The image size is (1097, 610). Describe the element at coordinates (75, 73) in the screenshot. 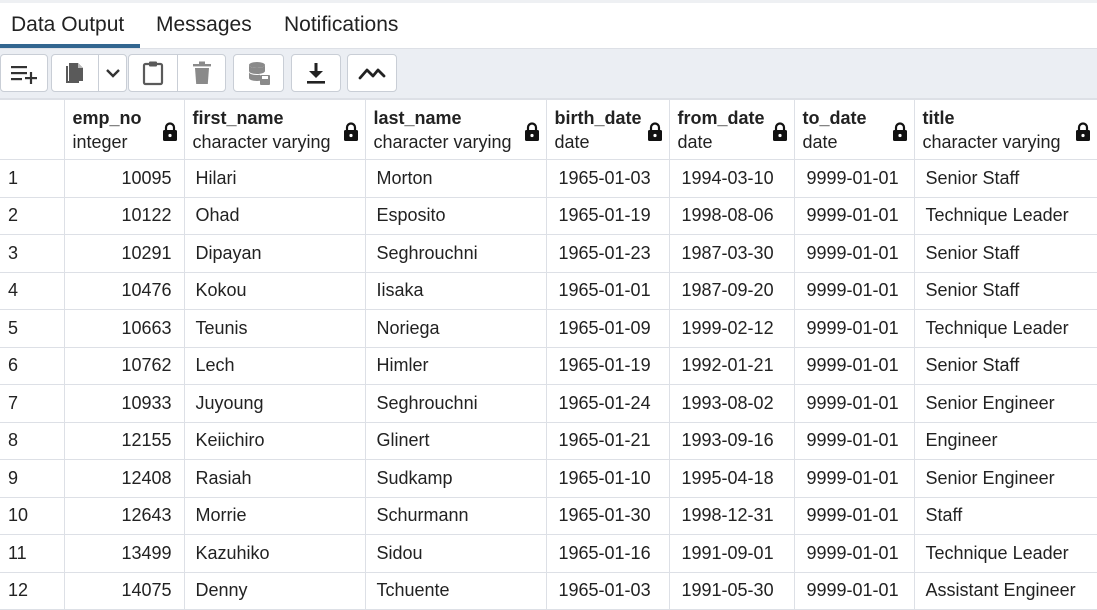

I see `copy-button` at that location.